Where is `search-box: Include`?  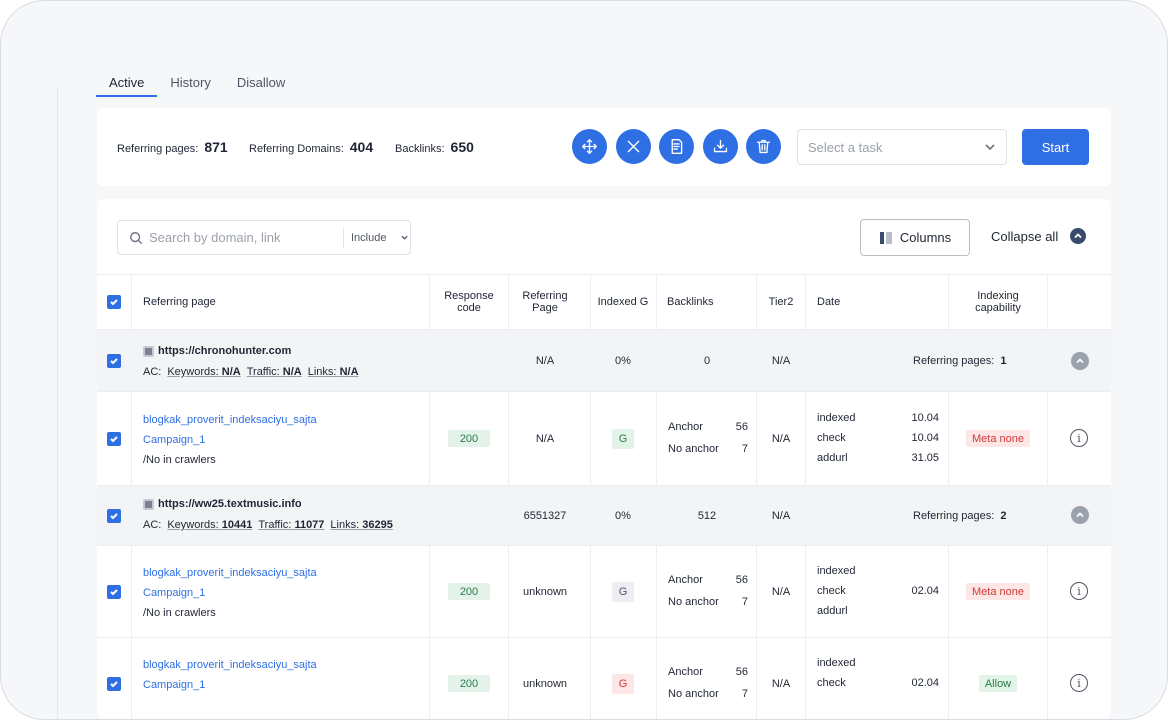 search-box: Include is located at coordinates (264, 237).